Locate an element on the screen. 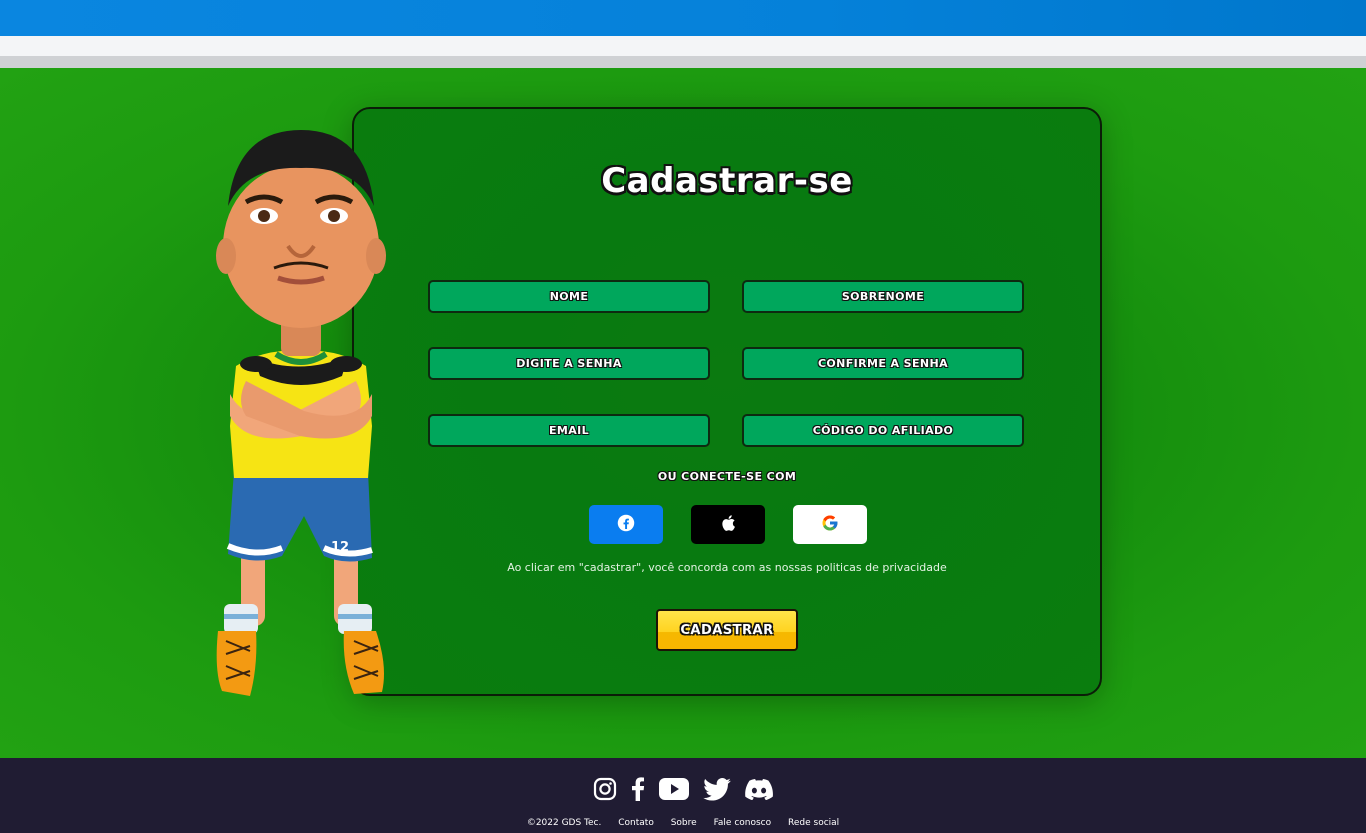  submit-button: CADASTRAR is located at coordinates (727, 630).